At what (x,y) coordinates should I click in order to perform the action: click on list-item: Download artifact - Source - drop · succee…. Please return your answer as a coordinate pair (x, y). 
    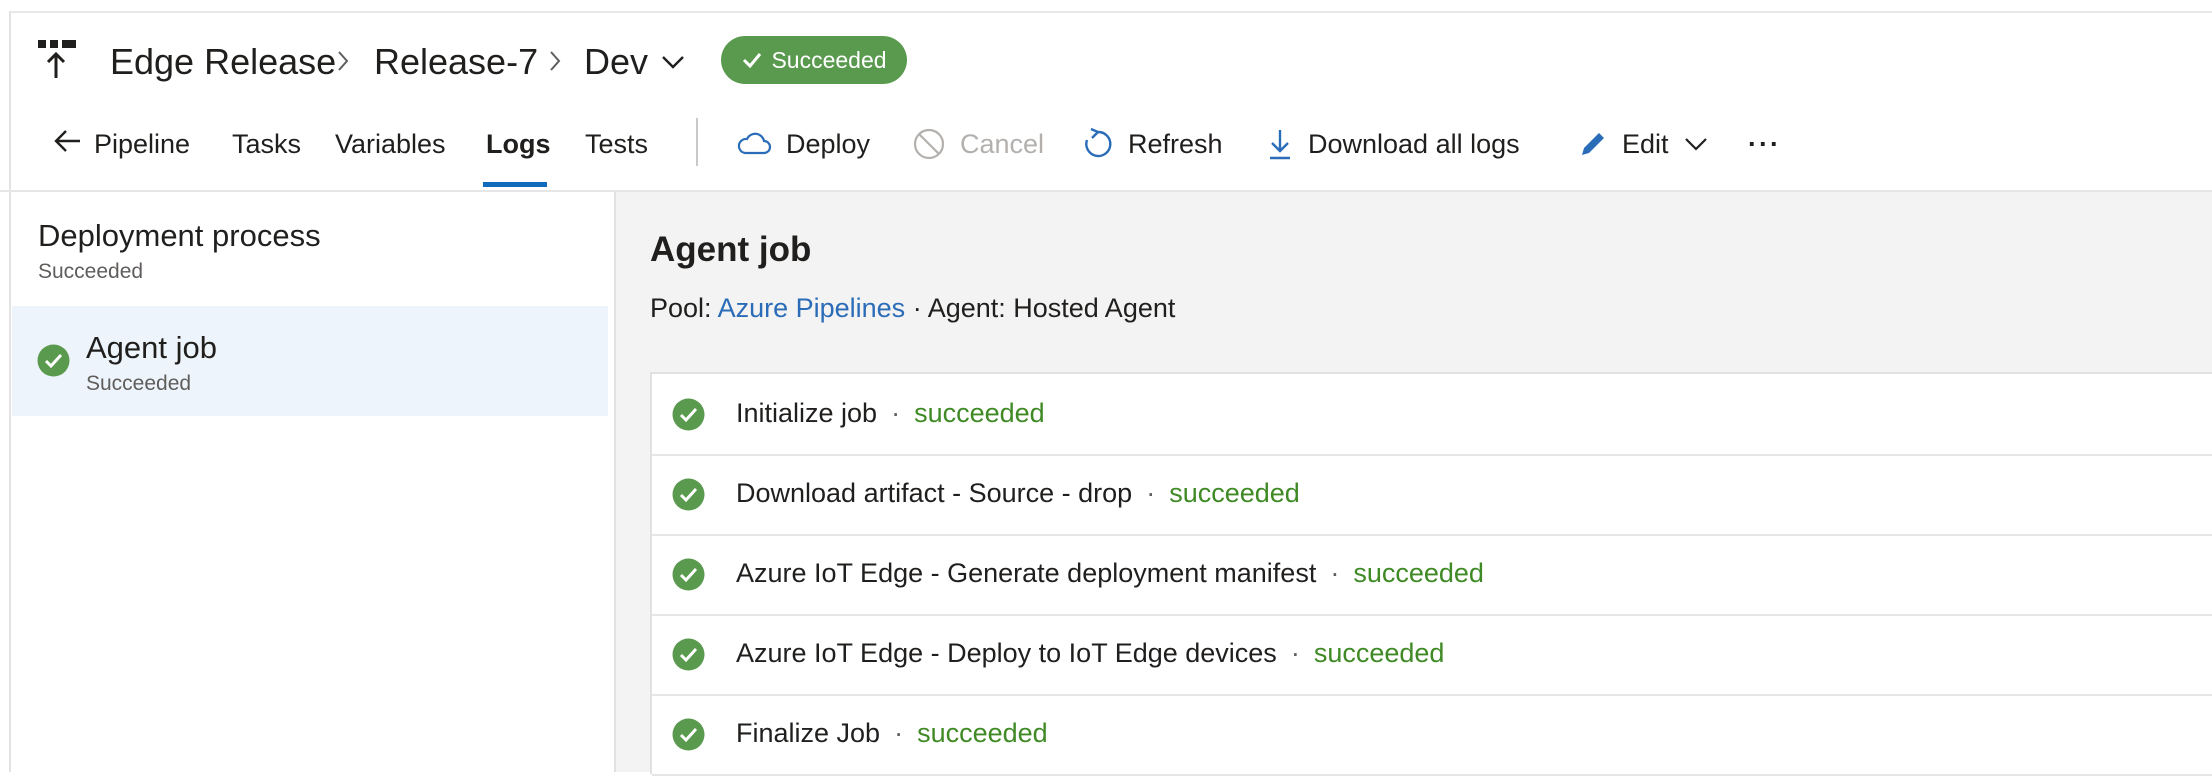
    Looking at the image, I should click on (1432, 495).